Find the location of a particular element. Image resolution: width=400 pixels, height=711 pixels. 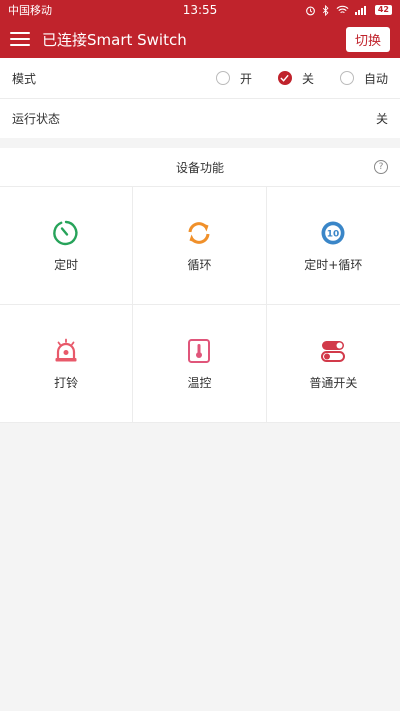

mode-option-label: 自动 is located at coordinates (375, 78).